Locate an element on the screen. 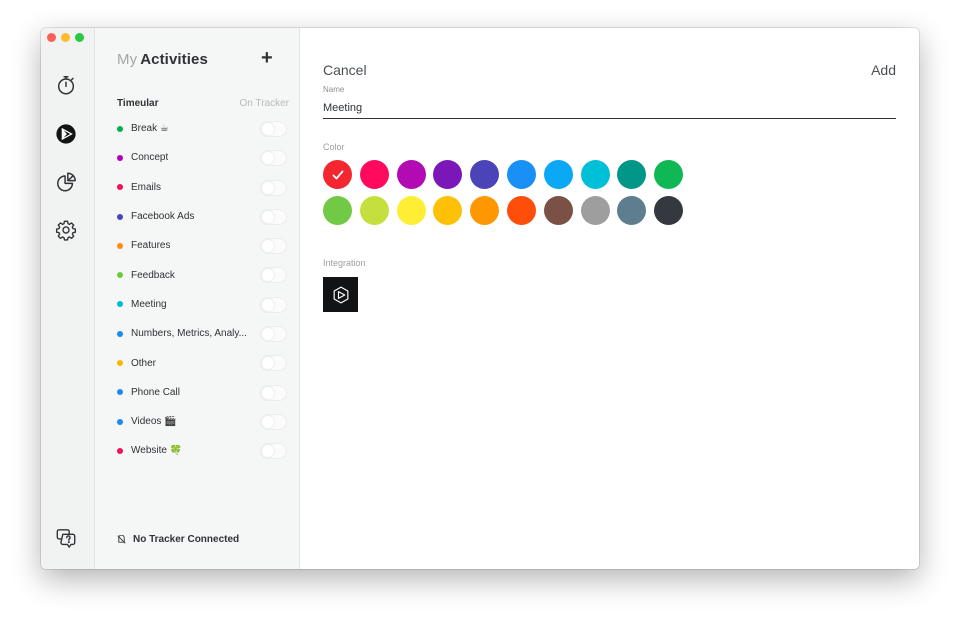 The width and height of the screenshot is (960, 623). activity-item: Emails is located at coordinates (203, 187).